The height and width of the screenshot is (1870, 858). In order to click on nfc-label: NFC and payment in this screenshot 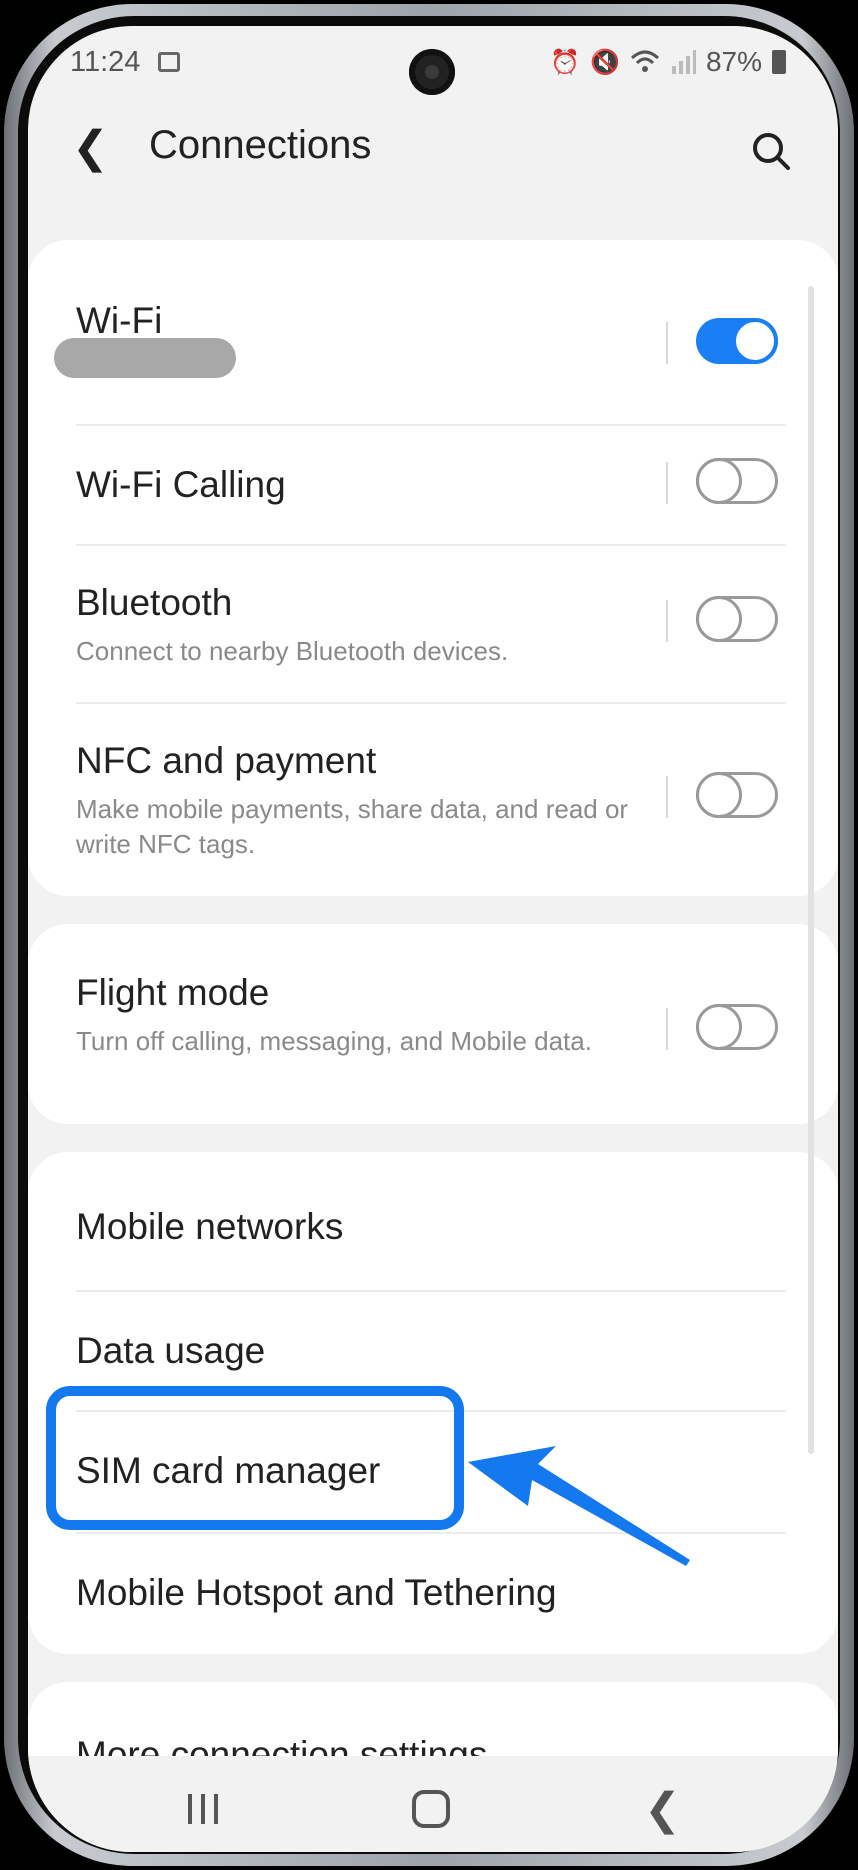, I will do `click(226, 760)`.